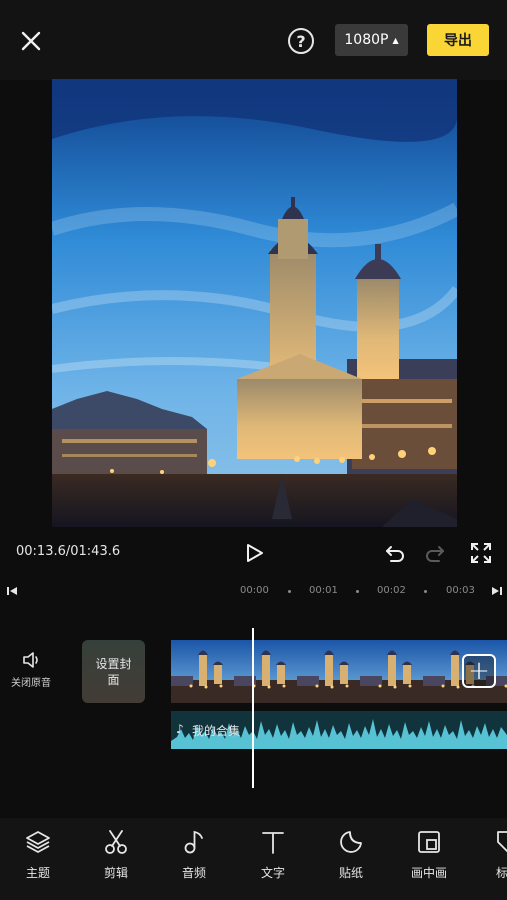 This screenshot has height=900, width=507. Describe the element at coordinates (351, 842) in the screenshot. I see `sticker-icon` at that location.